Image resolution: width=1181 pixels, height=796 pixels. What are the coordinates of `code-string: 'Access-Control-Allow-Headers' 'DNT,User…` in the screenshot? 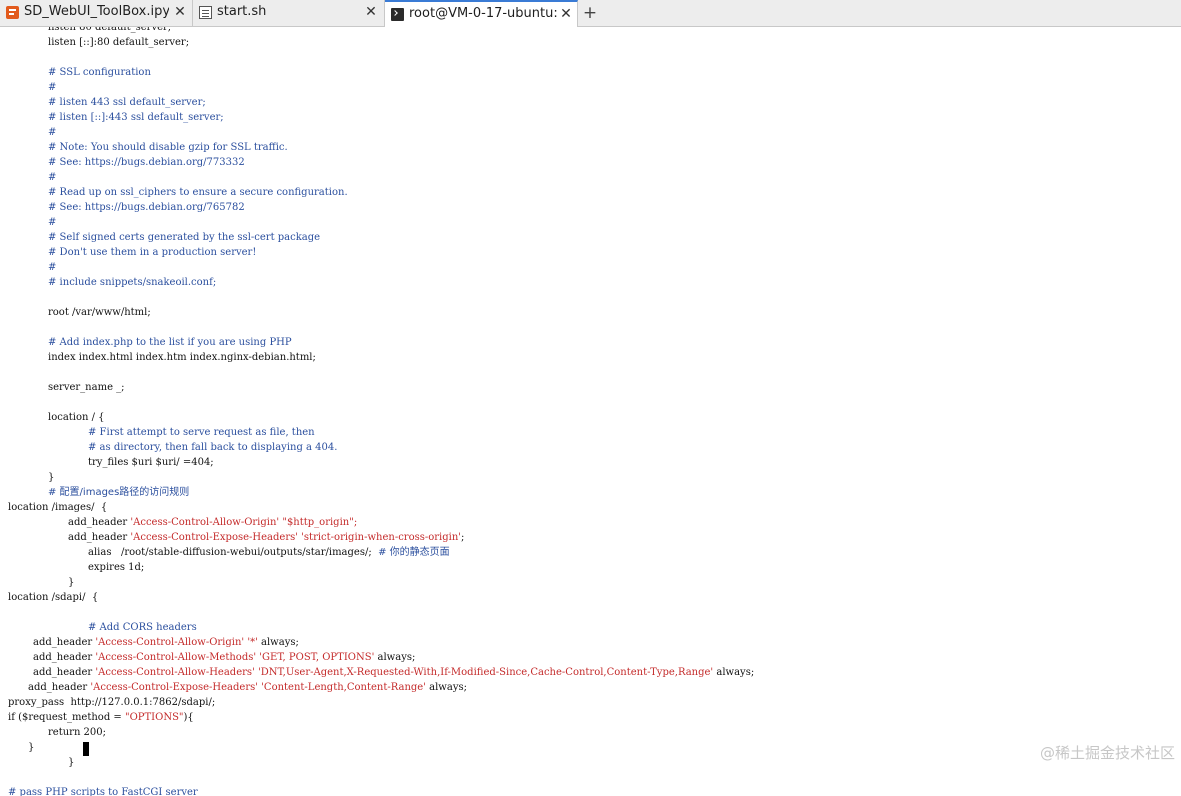 It's located at (404, 672).